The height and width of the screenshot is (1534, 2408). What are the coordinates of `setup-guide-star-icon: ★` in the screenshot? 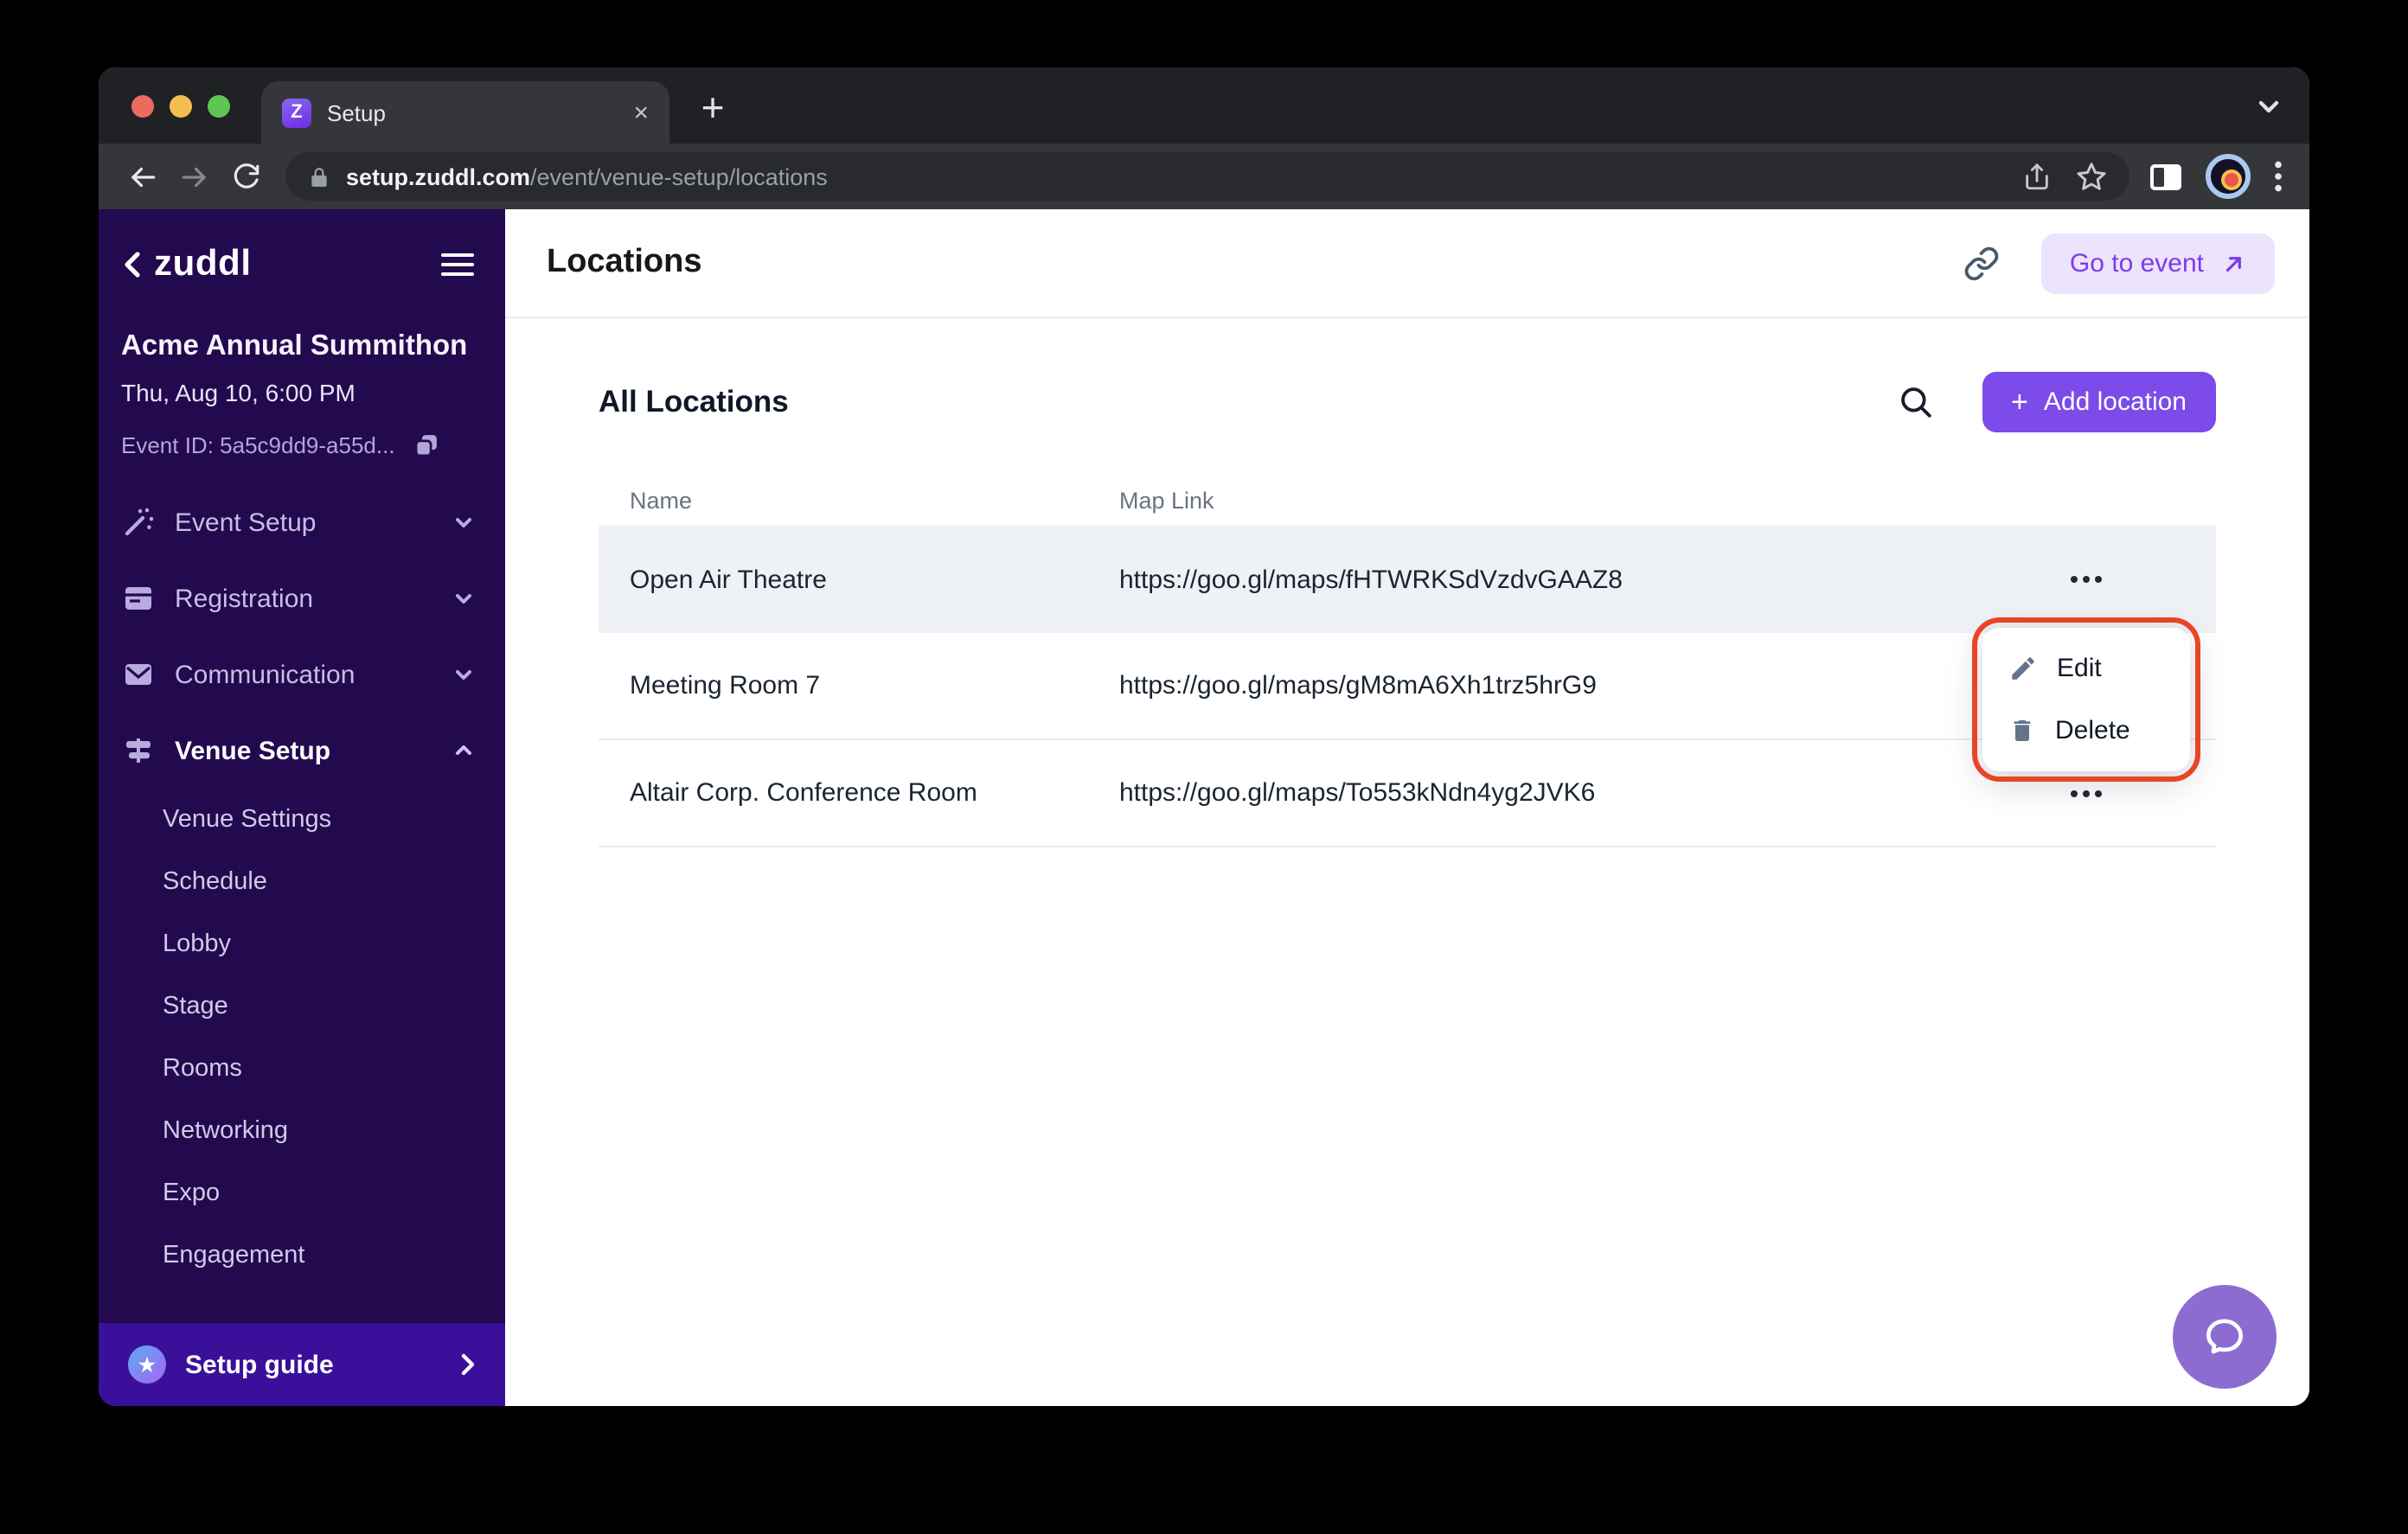 It's located at (147, 1364).